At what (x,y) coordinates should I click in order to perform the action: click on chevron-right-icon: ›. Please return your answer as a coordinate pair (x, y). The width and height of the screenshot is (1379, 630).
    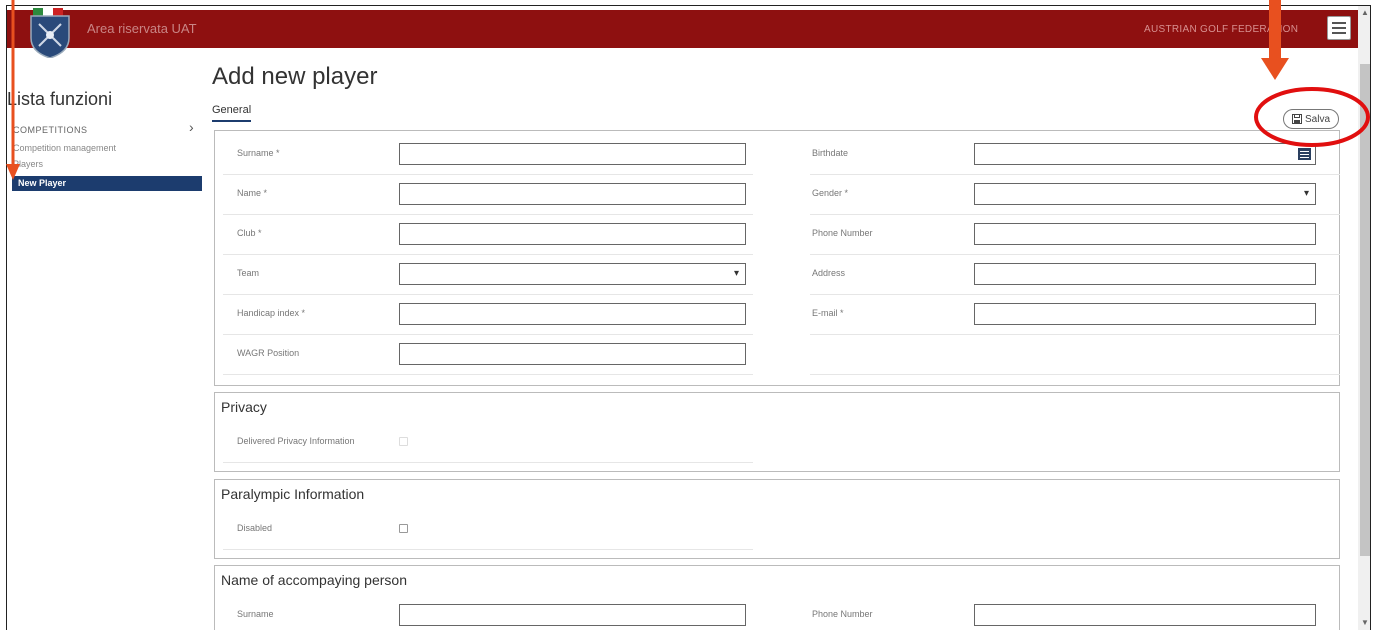
    Looking at the image, I should click on (191, 127).